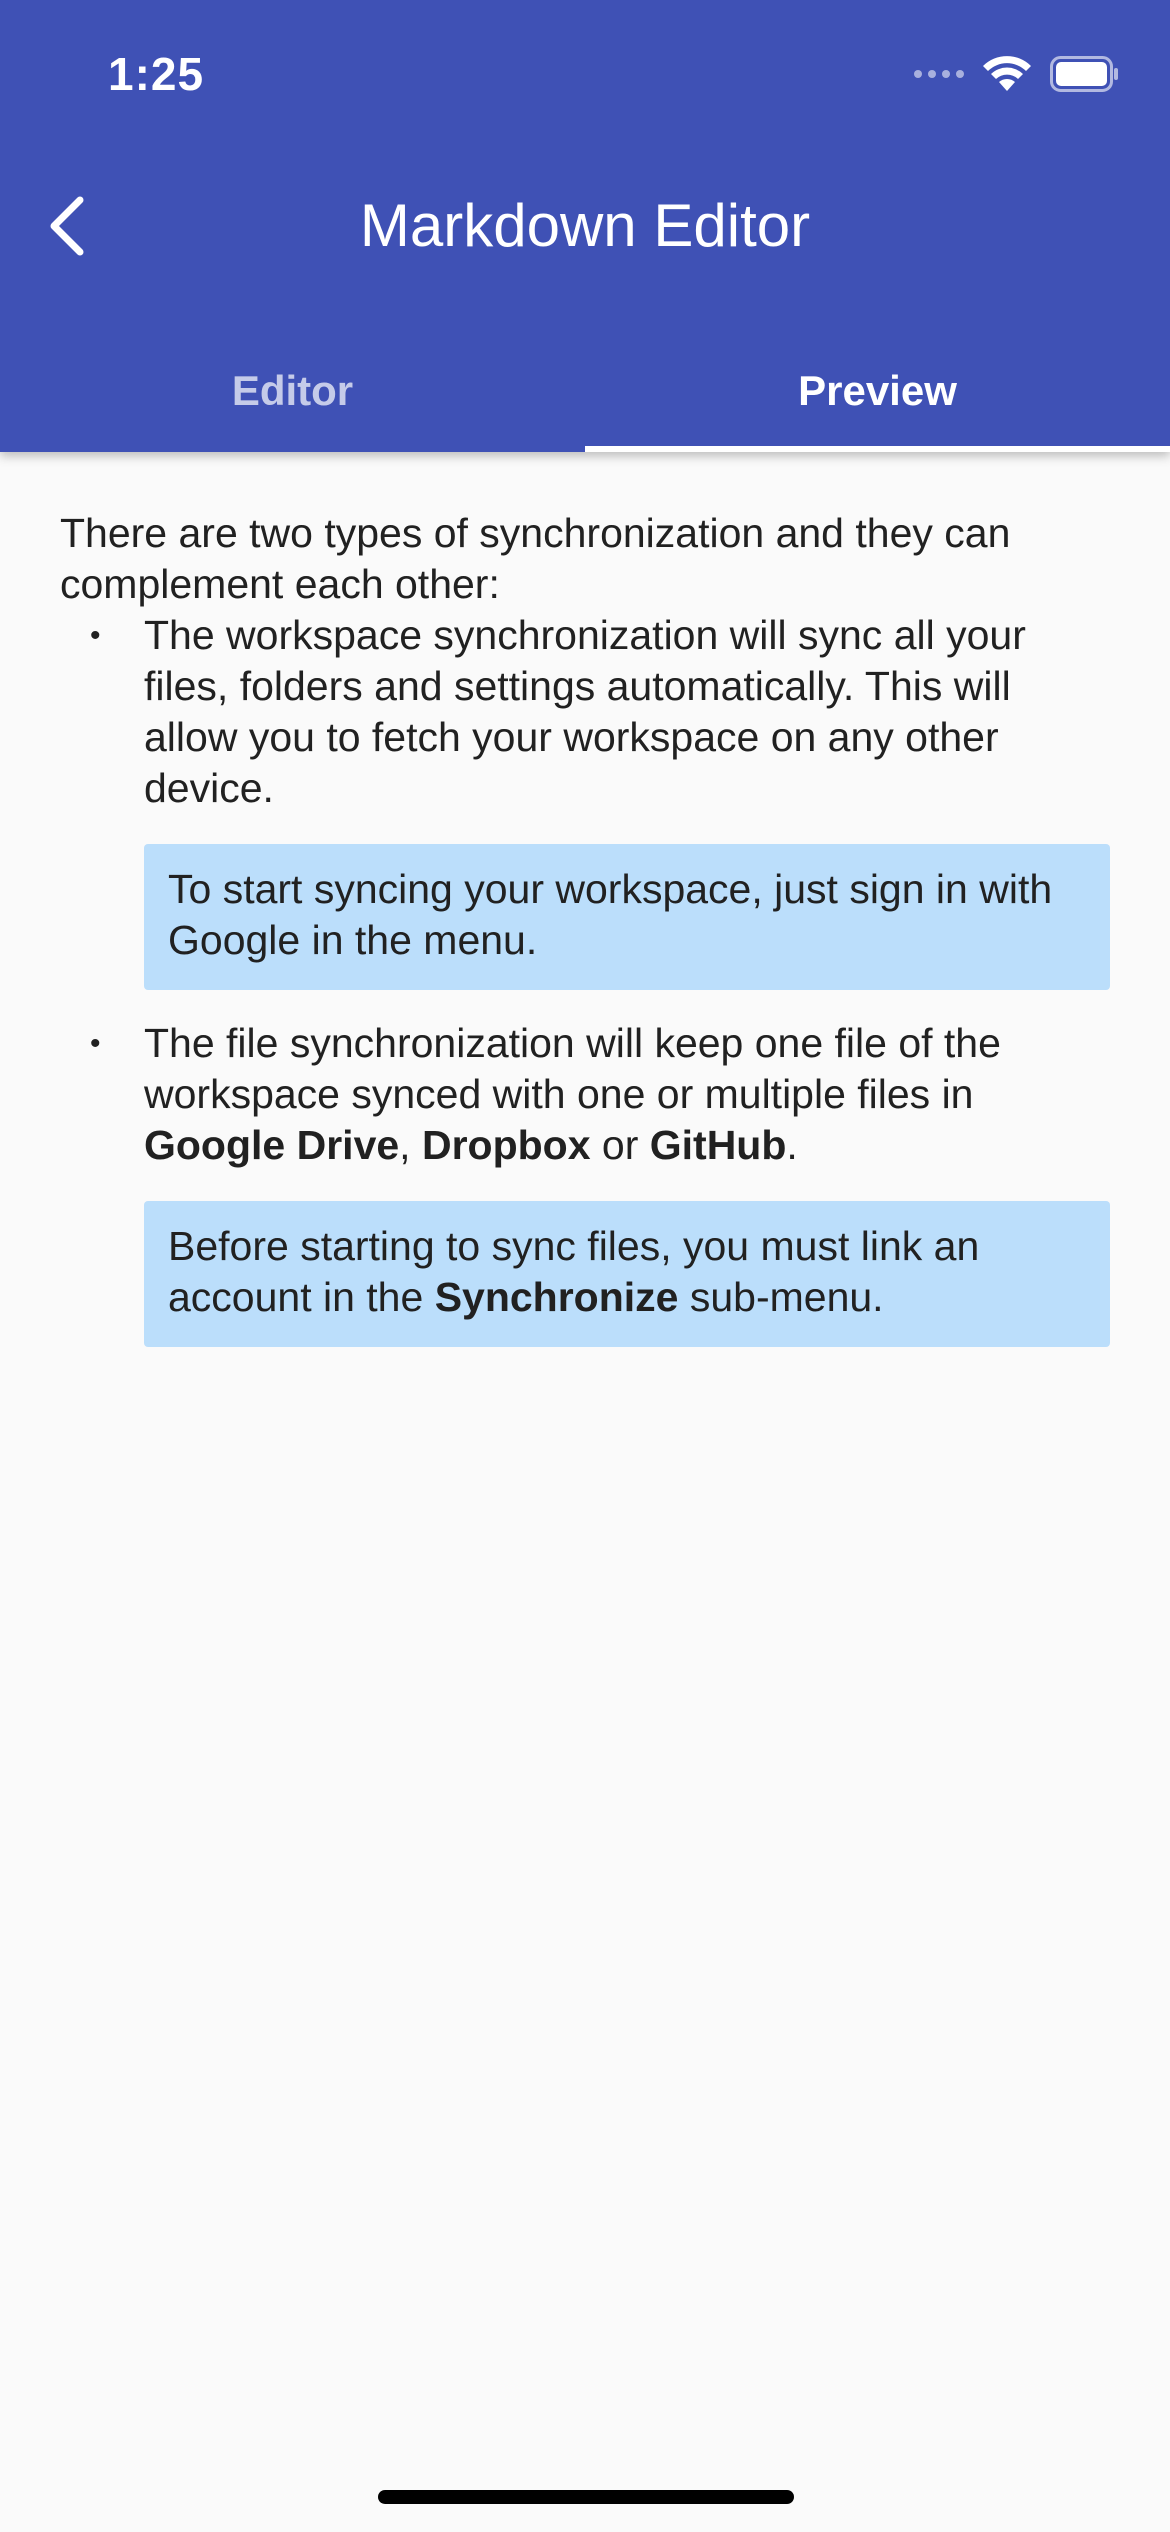  Describe the element at coordinates (620, 1145) in the screenshot. I see `list-item-separator: or` at that location.